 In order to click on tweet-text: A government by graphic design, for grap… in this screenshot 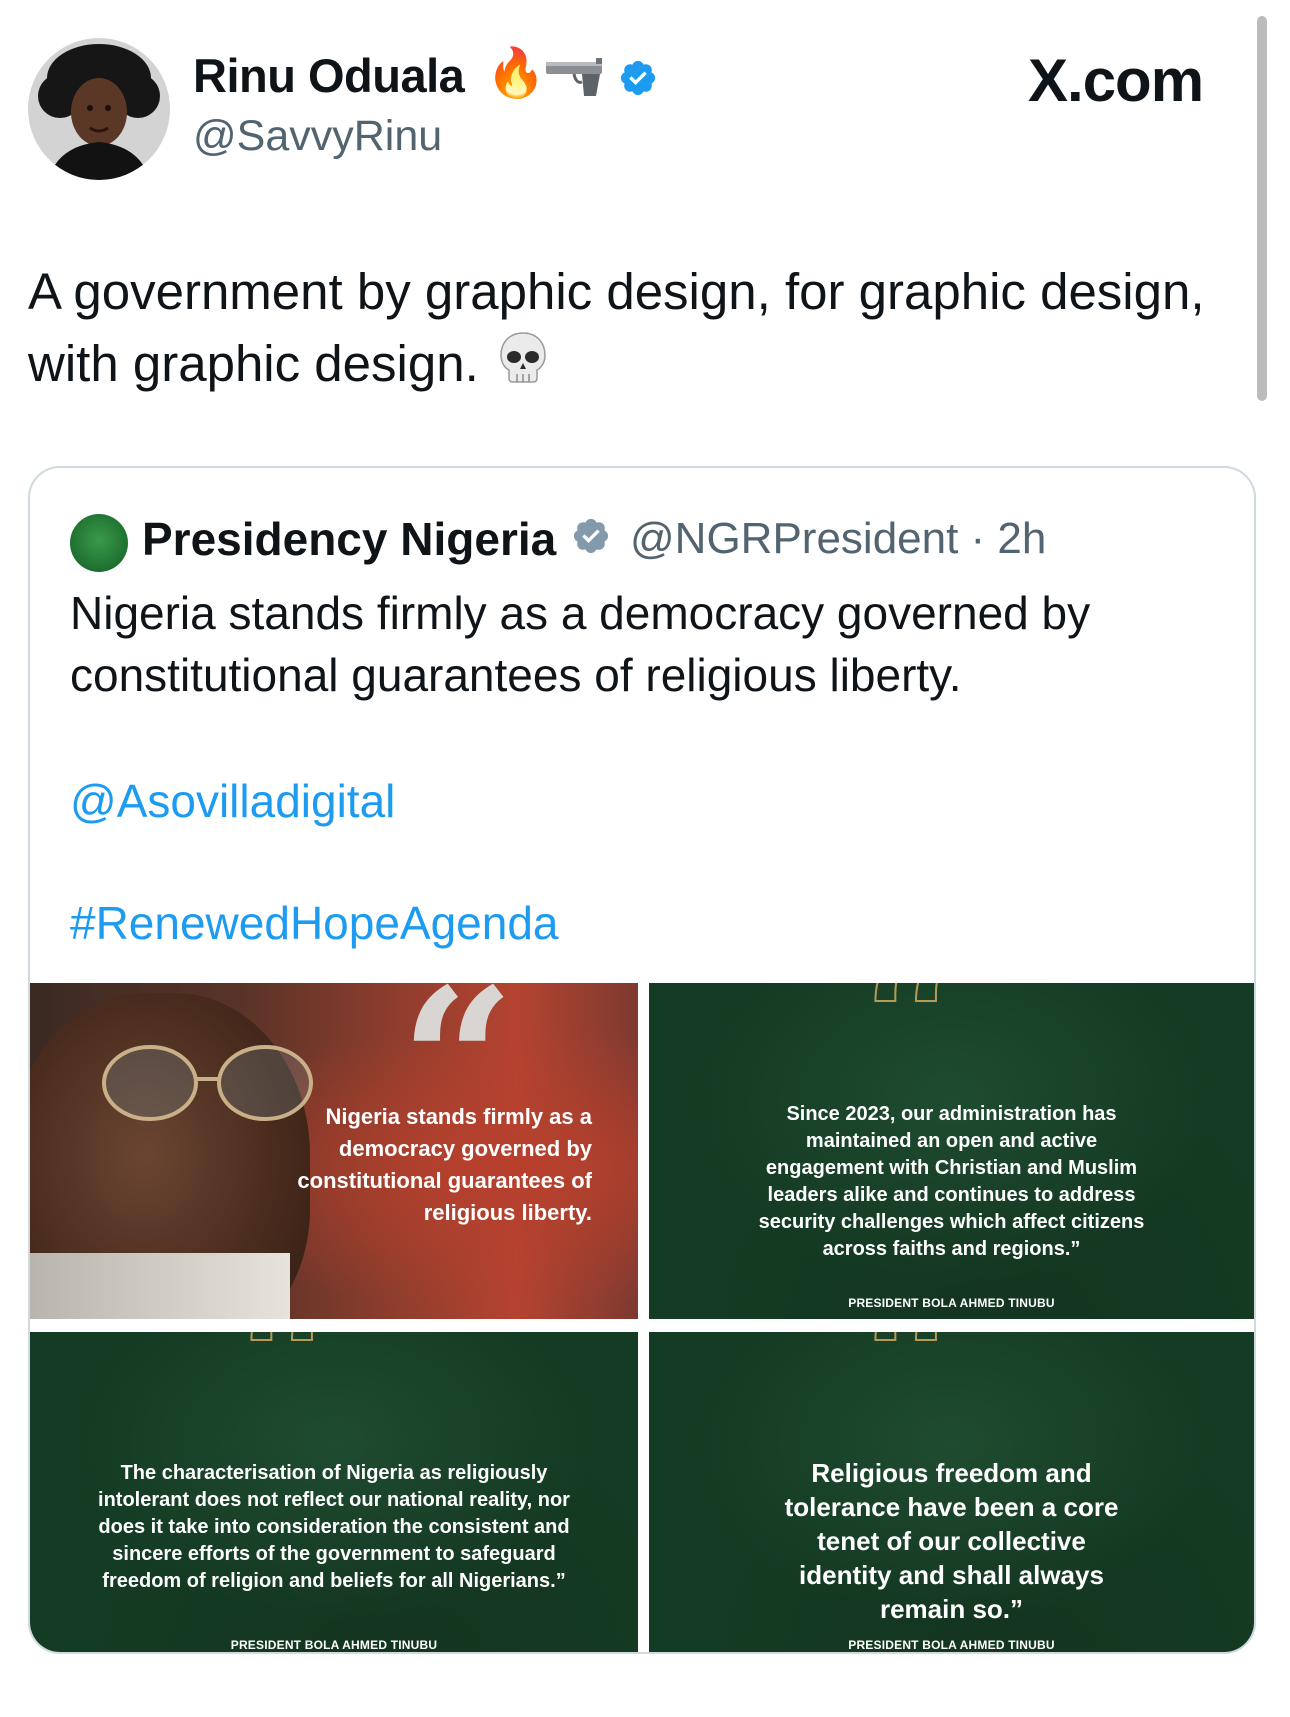, I will do `click(618, 330)`.